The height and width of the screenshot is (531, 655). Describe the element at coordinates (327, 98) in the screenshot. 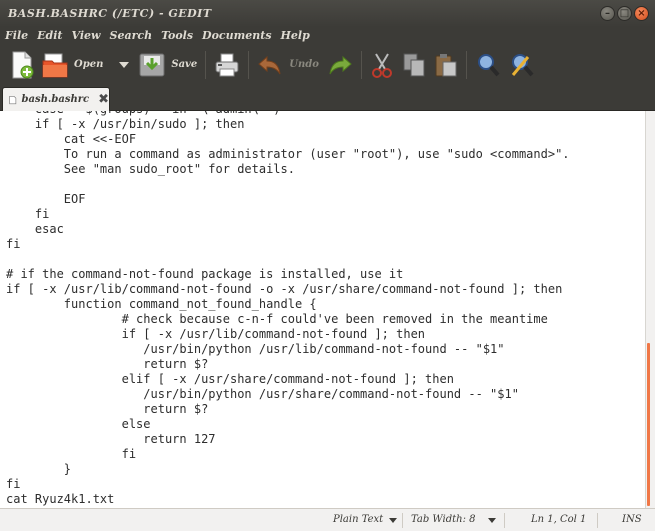

I see `document-tabs: bash.bashrc ✖` at that location.